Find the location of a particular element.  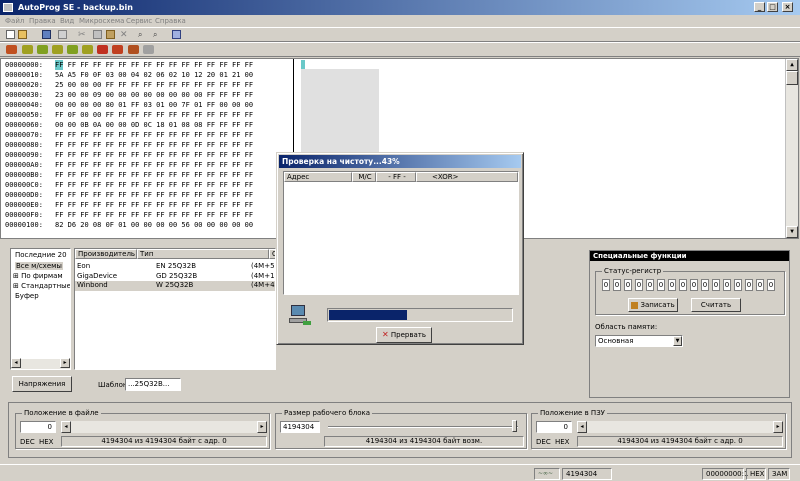

tree-item-recent: Последние 20 is located at coordinates (41, 255).